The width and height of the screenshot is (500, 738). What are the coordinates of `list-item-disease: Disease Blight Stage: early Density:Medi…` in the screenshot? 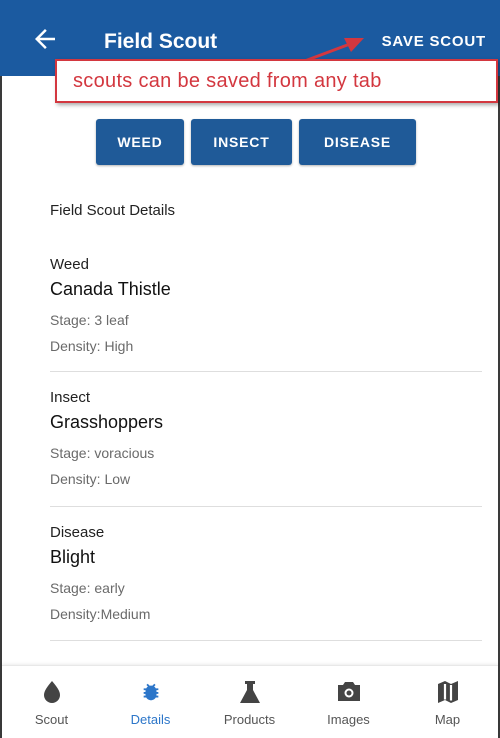 It's located at (266, 574).